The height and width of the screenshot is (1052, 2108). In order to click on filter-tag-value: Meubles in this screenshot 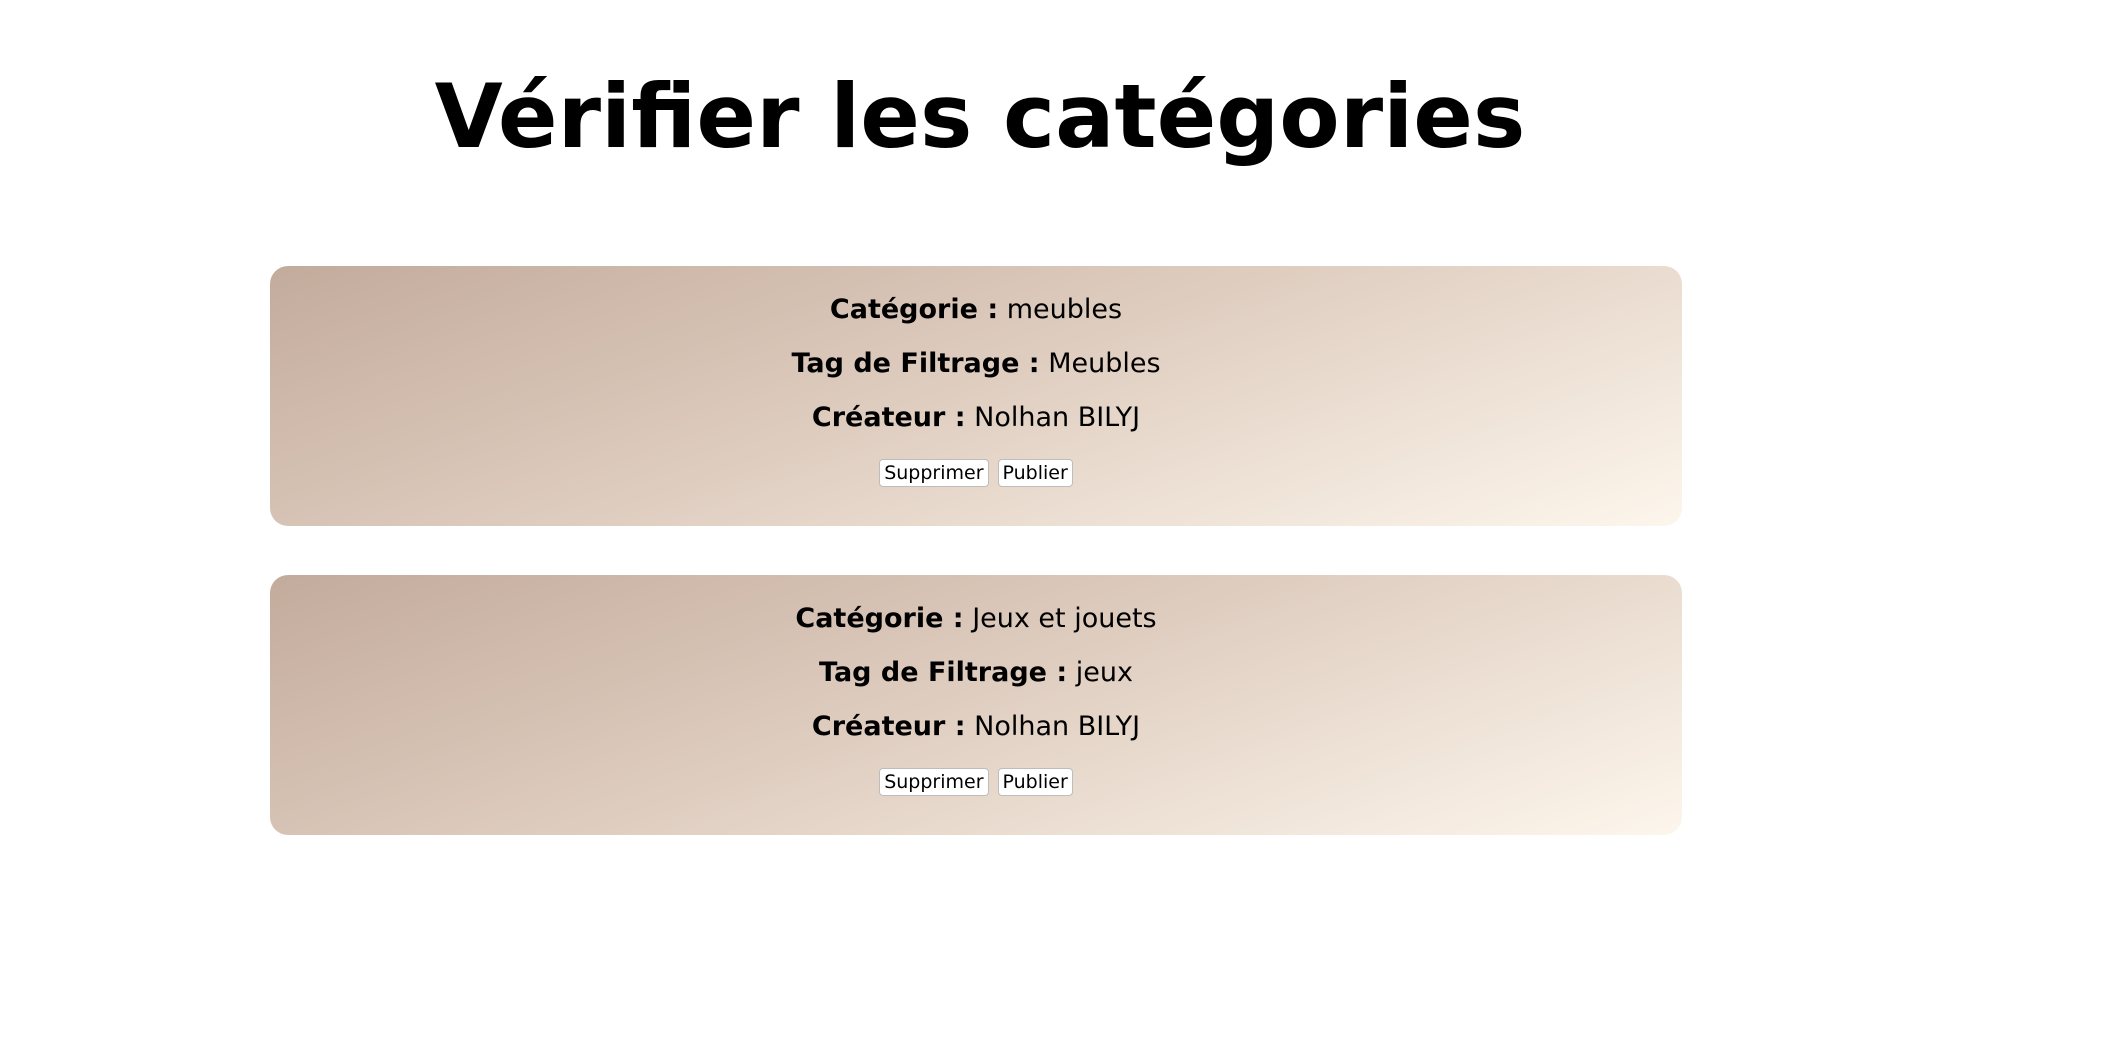, I will do `click(1104, 363)`.